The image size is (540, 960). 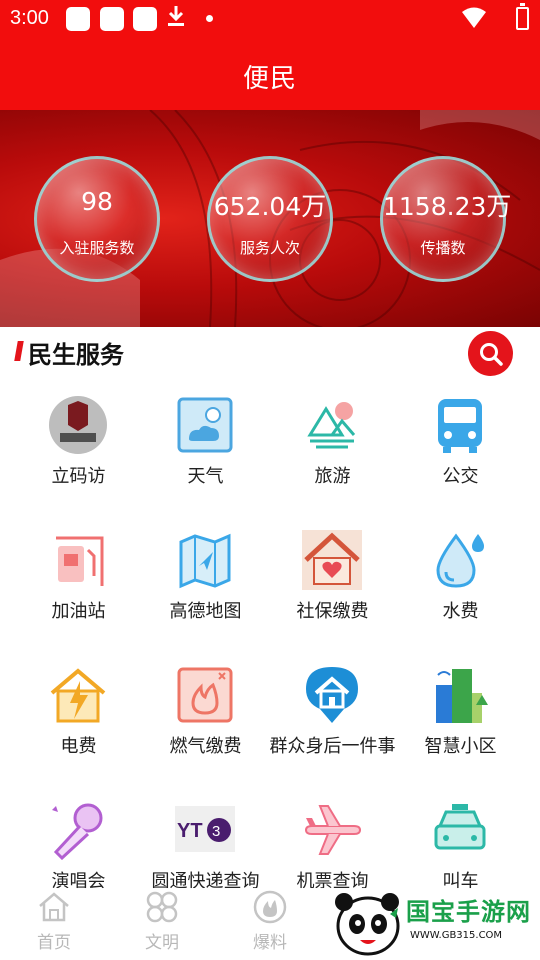 What do you see at coordinates (209, 18) in the screenshot?
I see `more-notifications-icon` at bounding box center [209, 18].